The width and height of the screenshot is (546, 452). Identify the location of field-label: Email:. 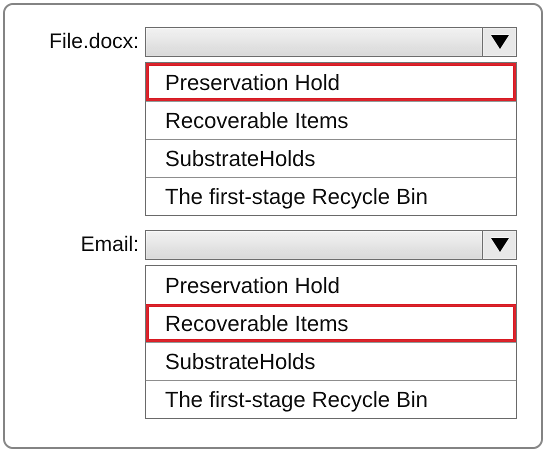
(109, 245).